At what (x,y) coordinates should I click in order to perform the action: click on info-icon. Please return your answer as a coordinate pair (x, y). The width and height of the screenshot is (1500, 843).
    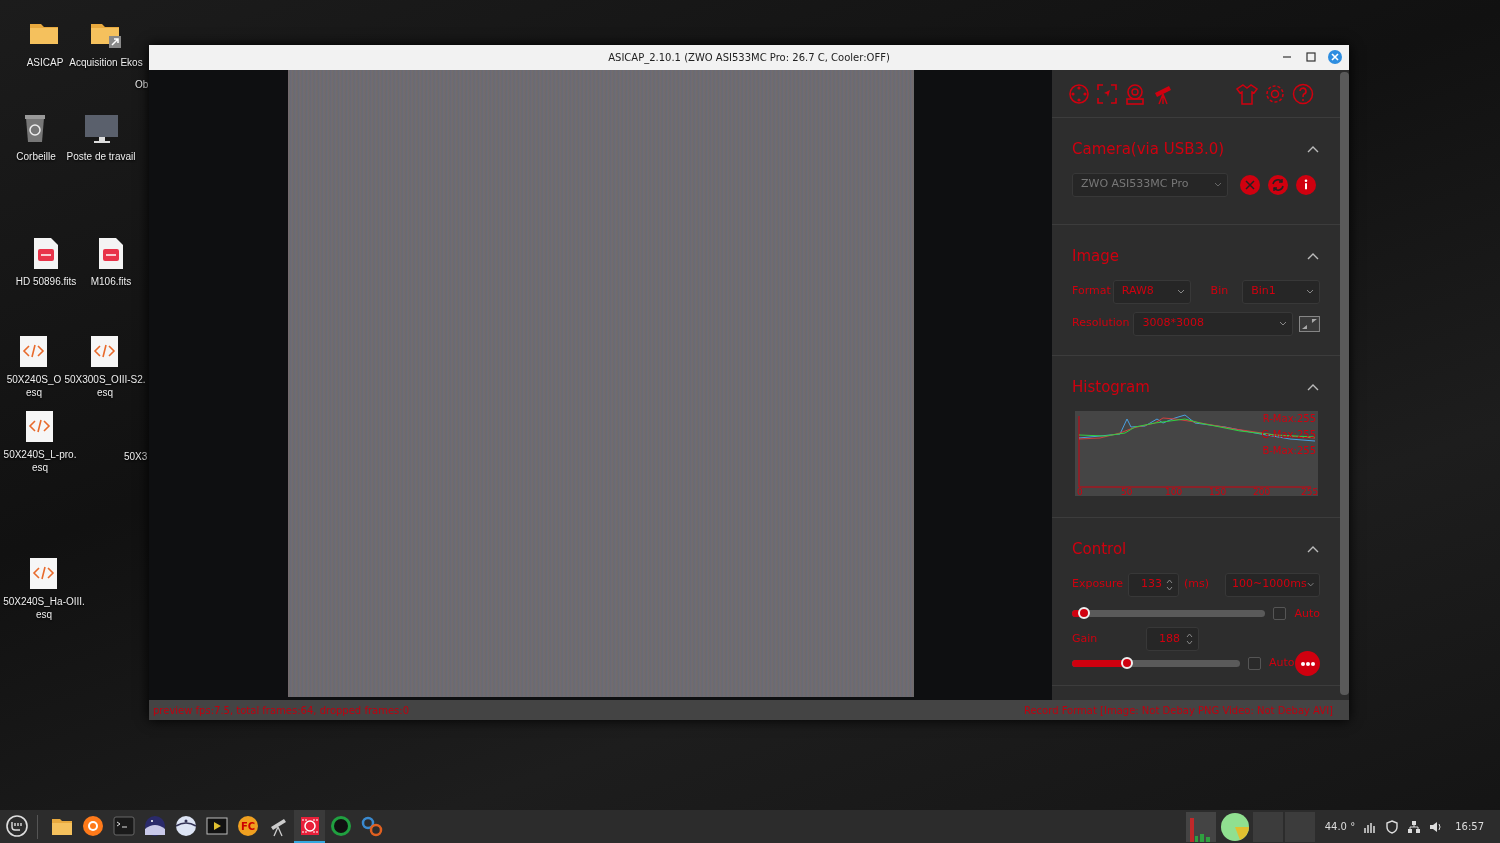
    Looking at the image, I should click on (1306, 184).